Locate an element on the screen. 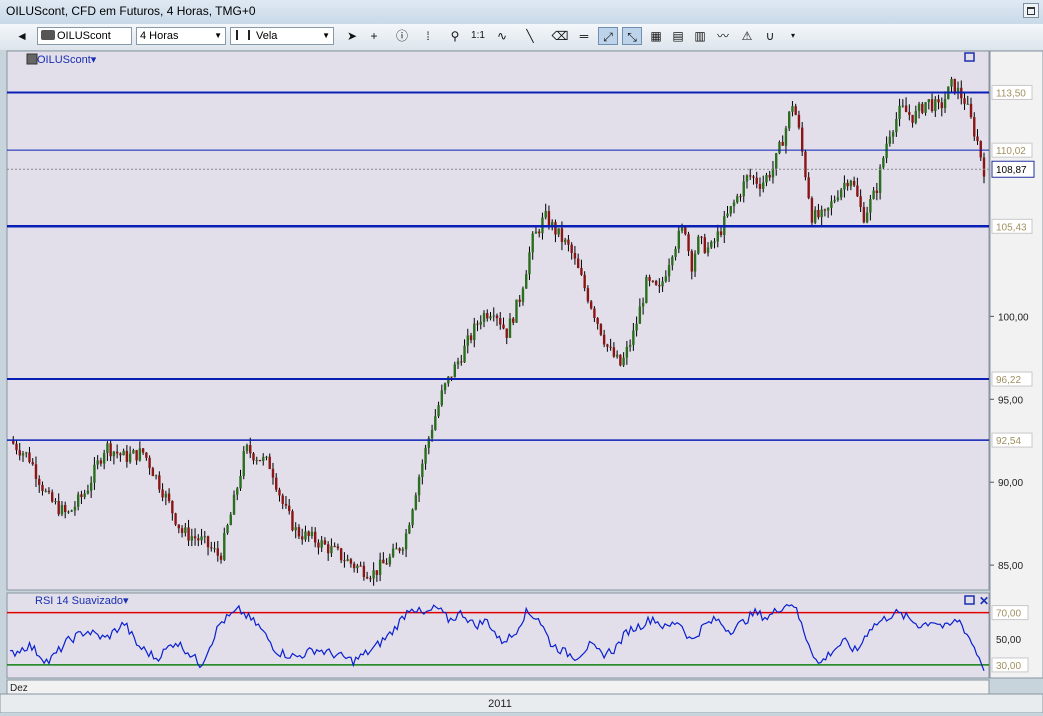  compare-icon: ▥ is located at coordinates (700, 36).